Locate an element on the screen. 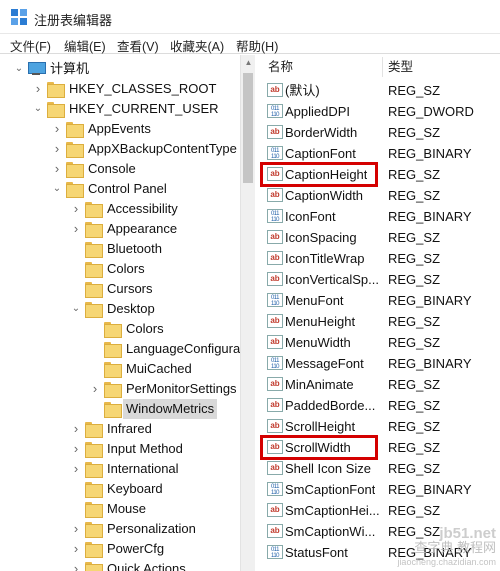 This screenshot has width=500, height=571. list-item: 011 110 SmCaptionFont REG_BINARY is located at coordinates (379, 489).